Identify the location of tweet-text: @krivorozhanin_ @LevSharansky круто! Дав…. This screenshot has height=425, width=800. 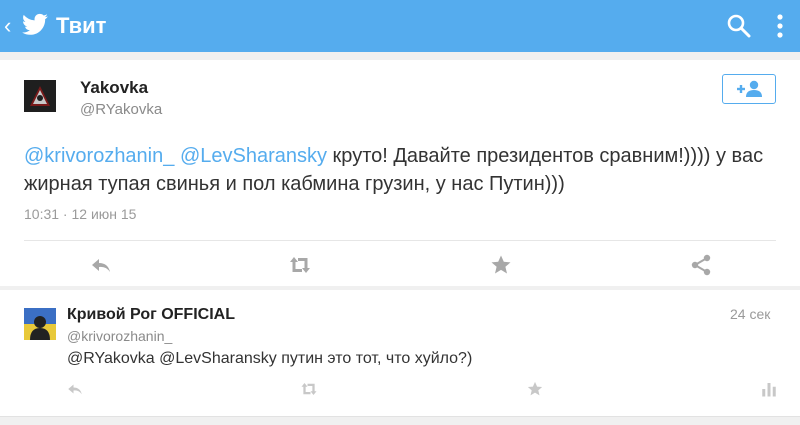
(404, 170).